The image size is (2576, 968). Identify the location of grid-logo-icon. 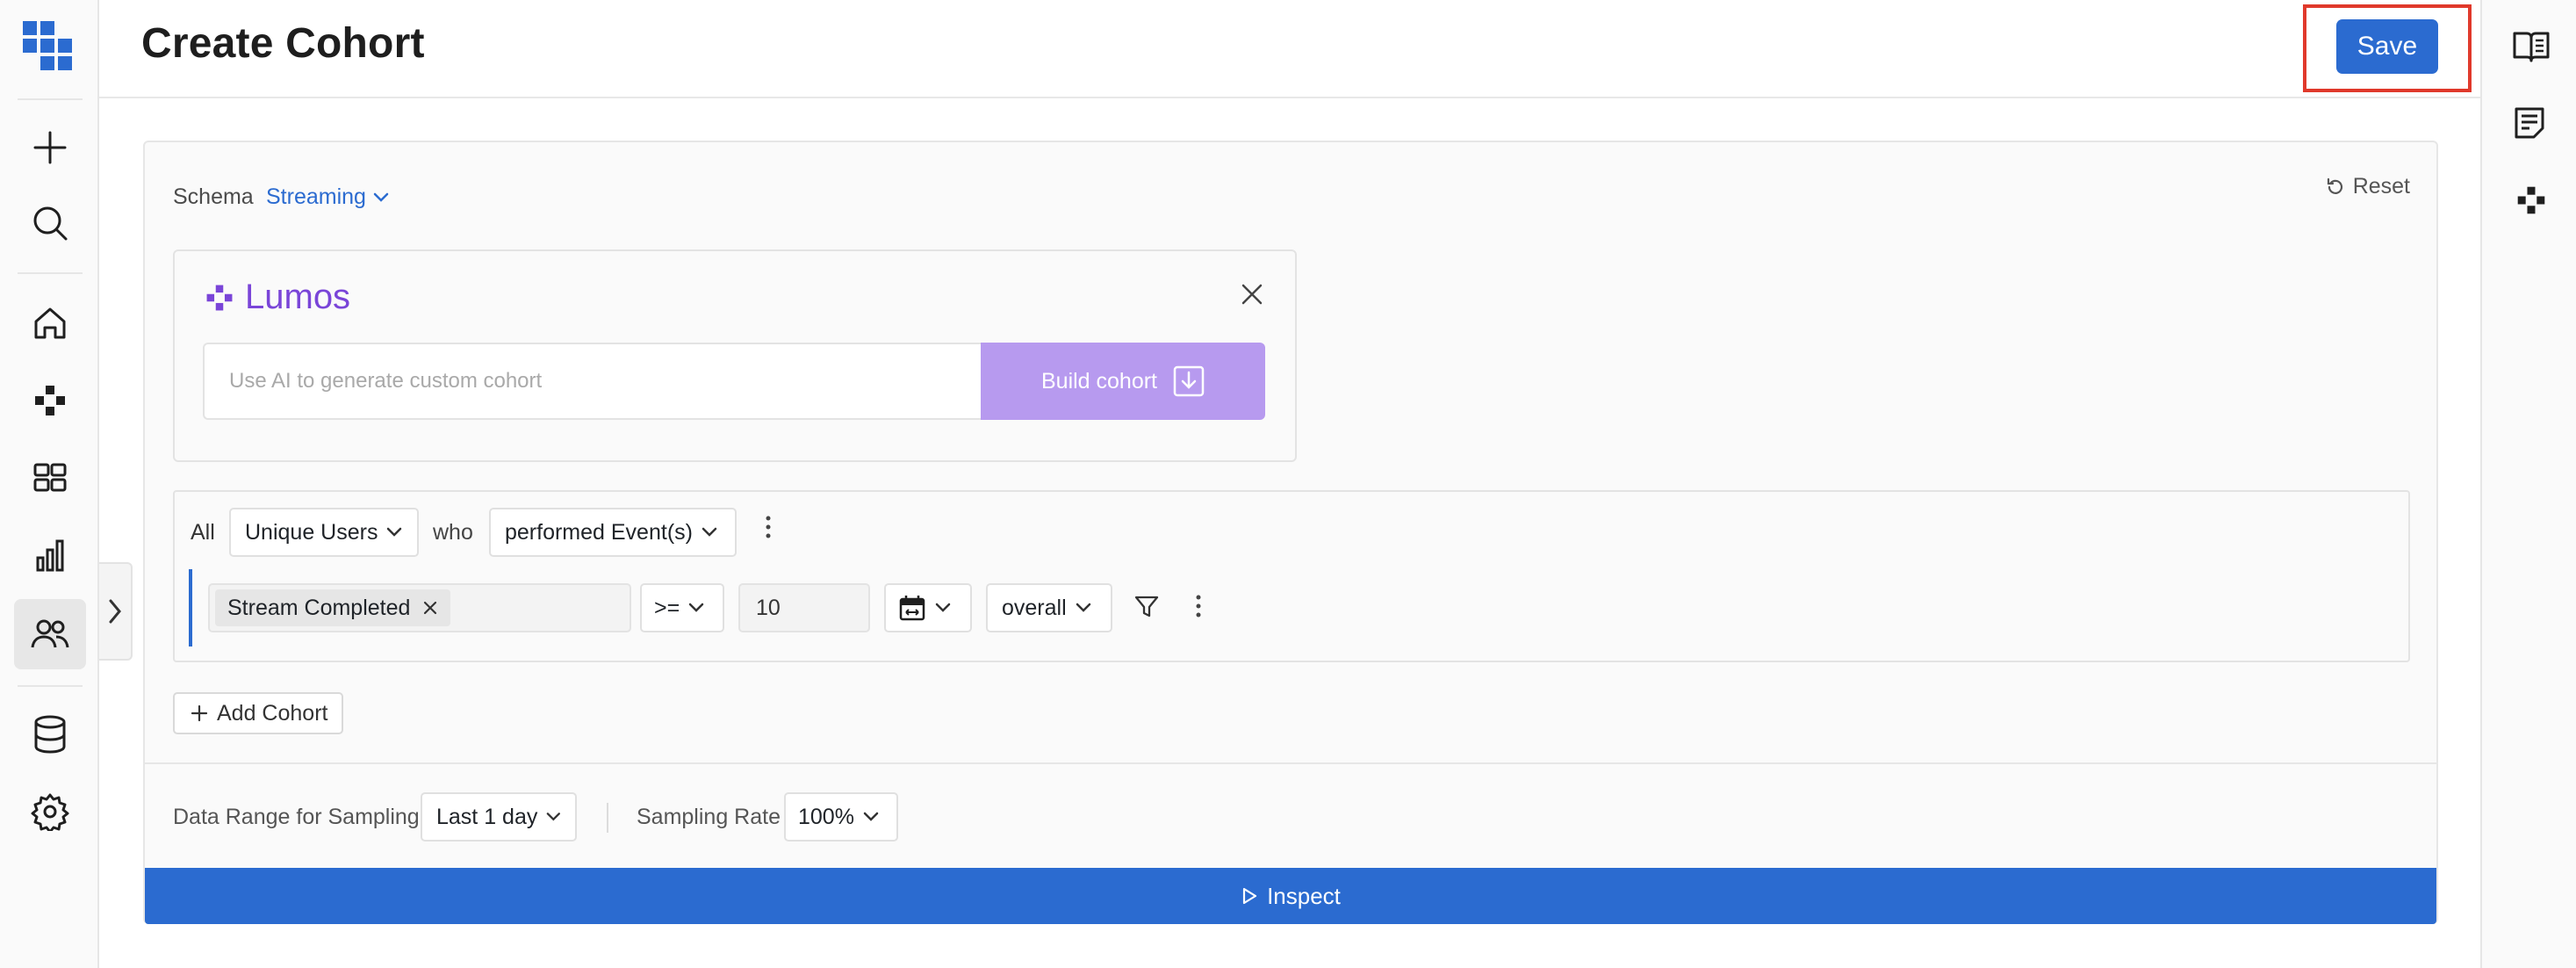
(47, 48).